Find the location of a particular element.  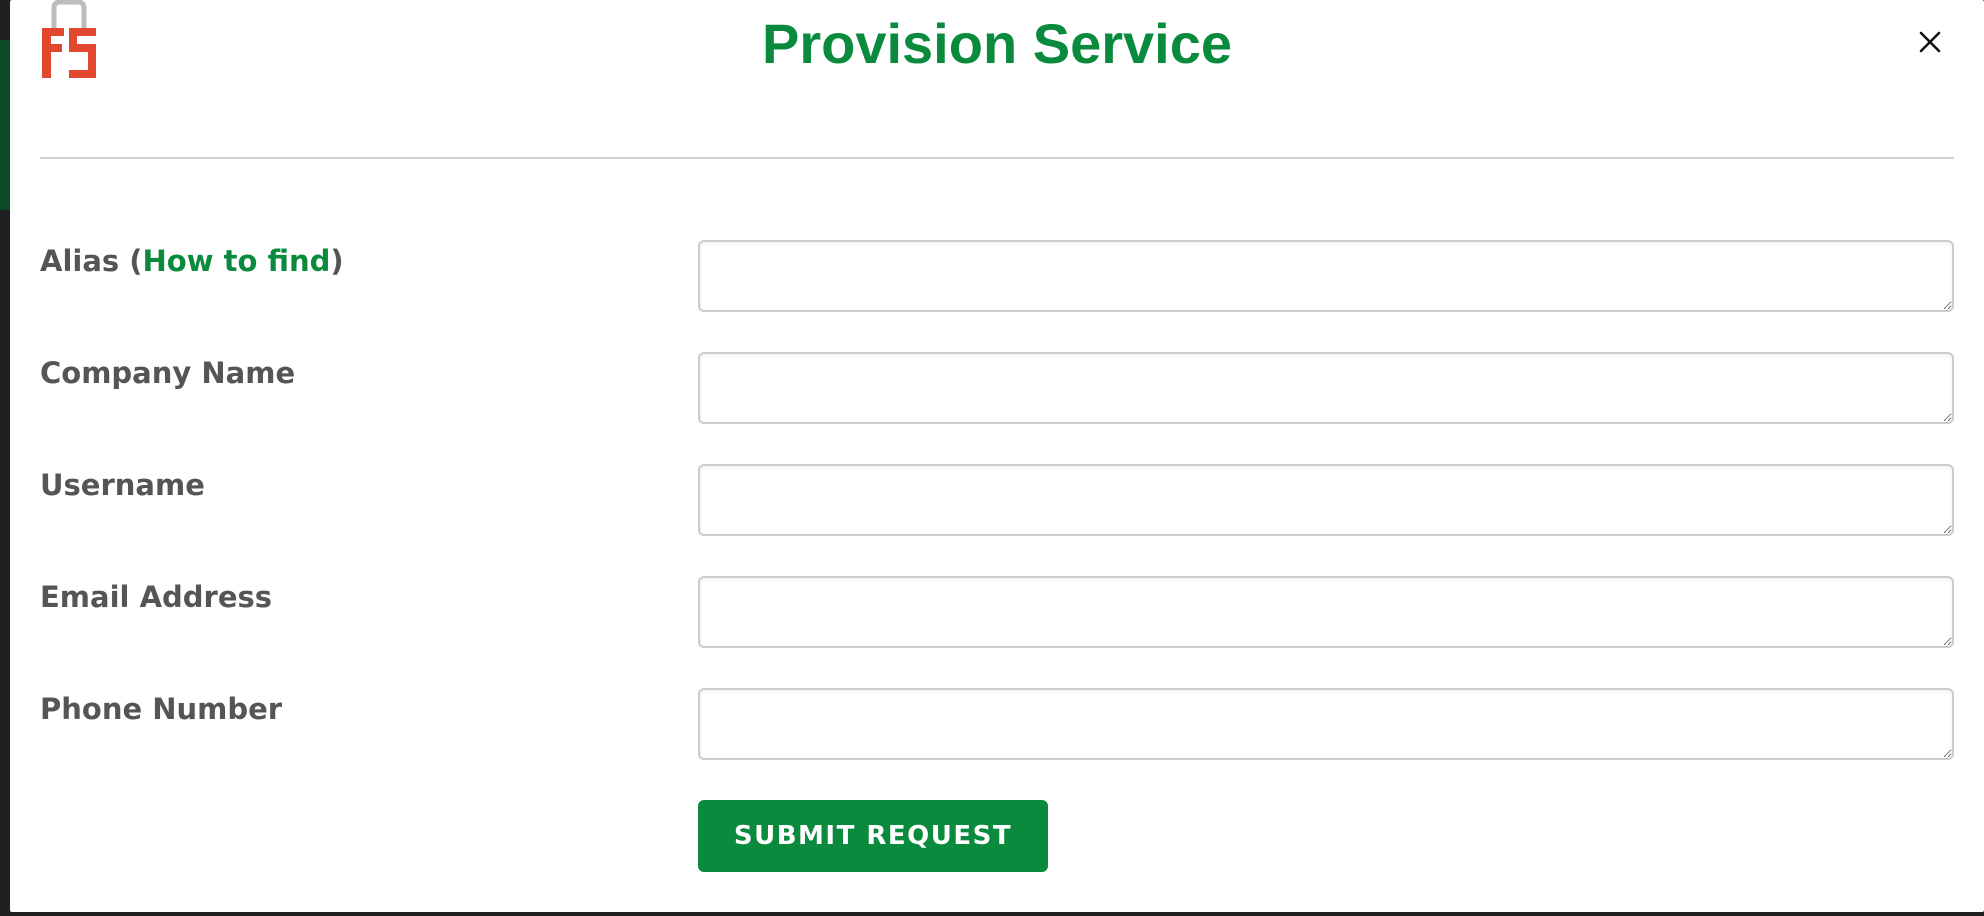

username-field is located at coordinates (1326, 500).